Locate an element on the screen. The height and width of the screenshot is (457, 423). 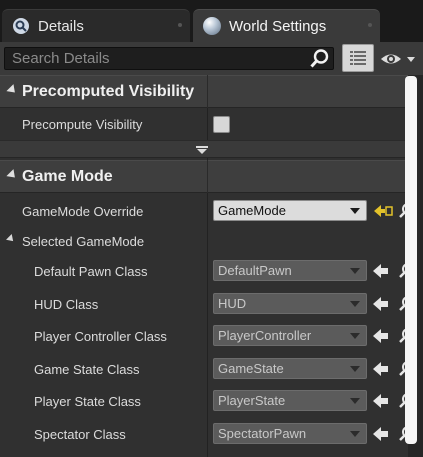
search-input: Search Details is located at coordinates (169, 58).